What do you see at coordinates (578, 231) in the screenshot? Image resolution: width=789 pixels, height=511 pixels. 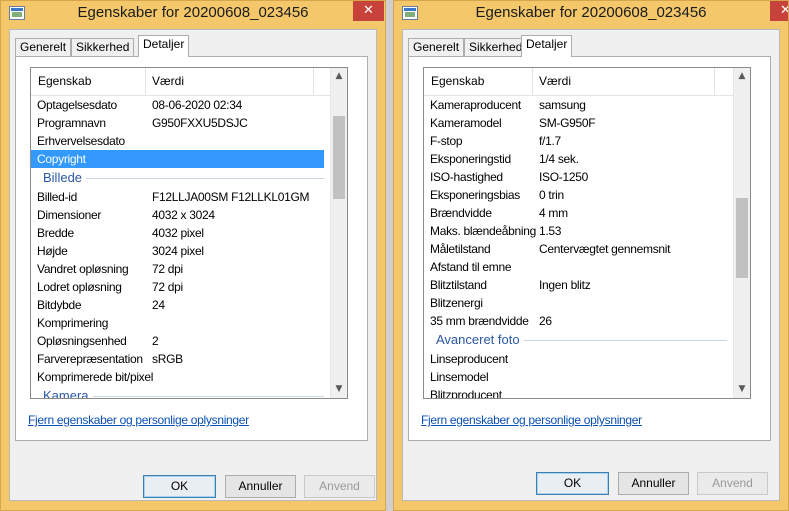 I see `table-row: Maks. blændeåbning 1.53` at bounding box center [578, 231].